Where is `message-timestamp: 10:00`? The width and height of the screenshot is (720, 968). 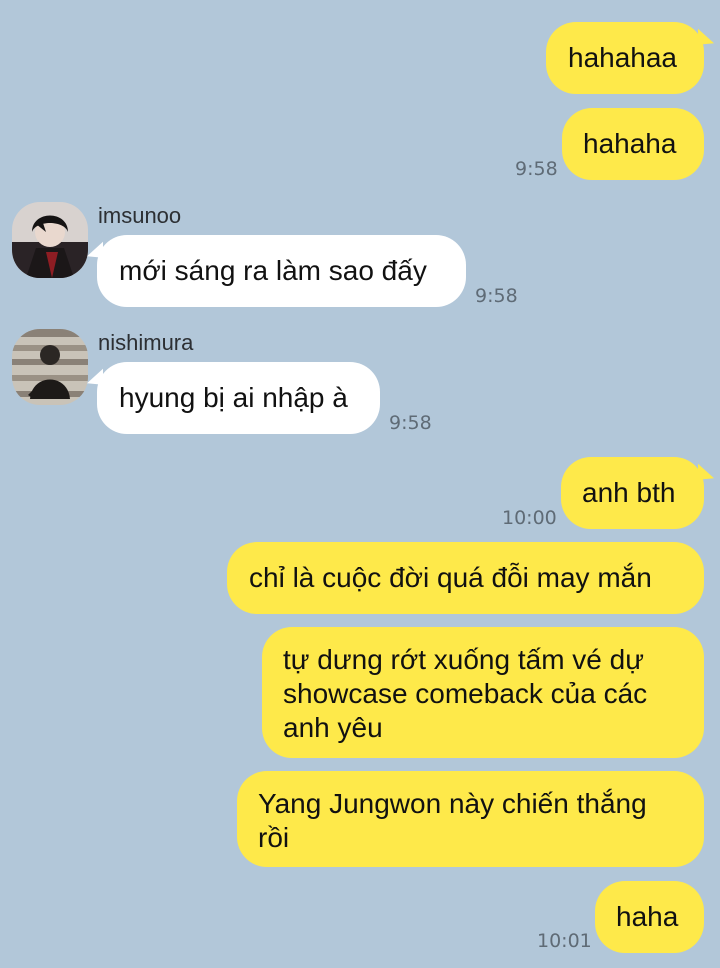 message-timestamp: 10:00 is located at coordinates (529, 518).